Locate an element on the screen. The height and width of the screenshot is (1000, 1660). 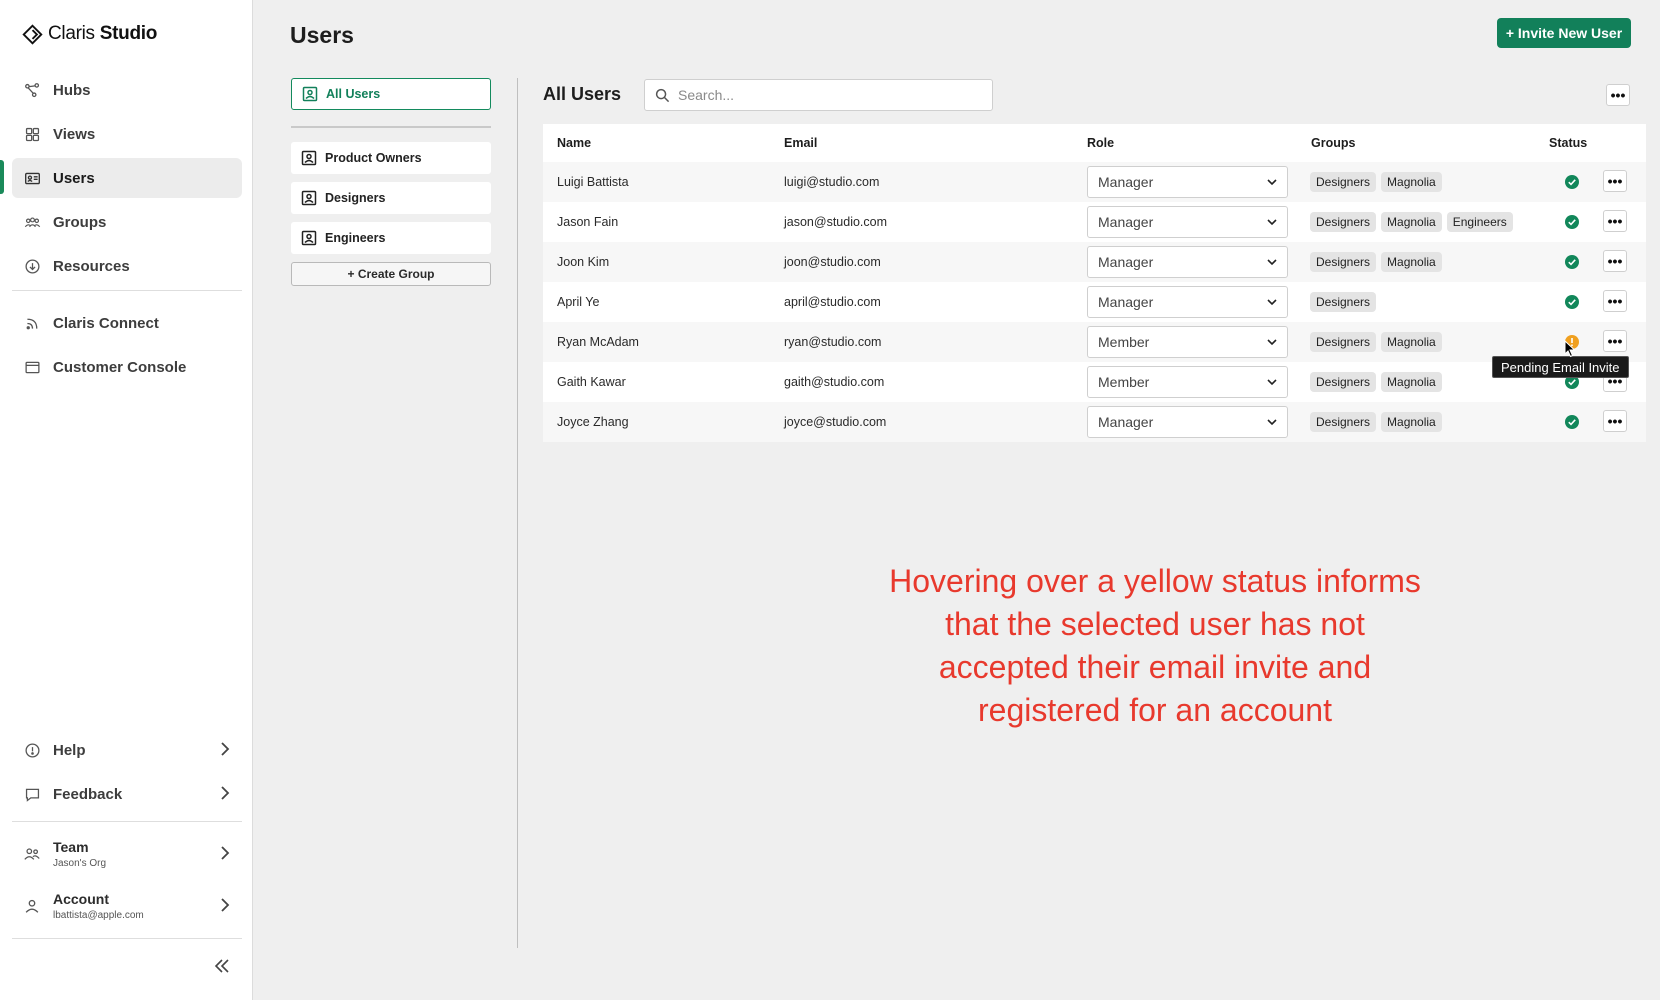
invite-new-user-button: + Invite New User is located at coordinates (1564, 33).